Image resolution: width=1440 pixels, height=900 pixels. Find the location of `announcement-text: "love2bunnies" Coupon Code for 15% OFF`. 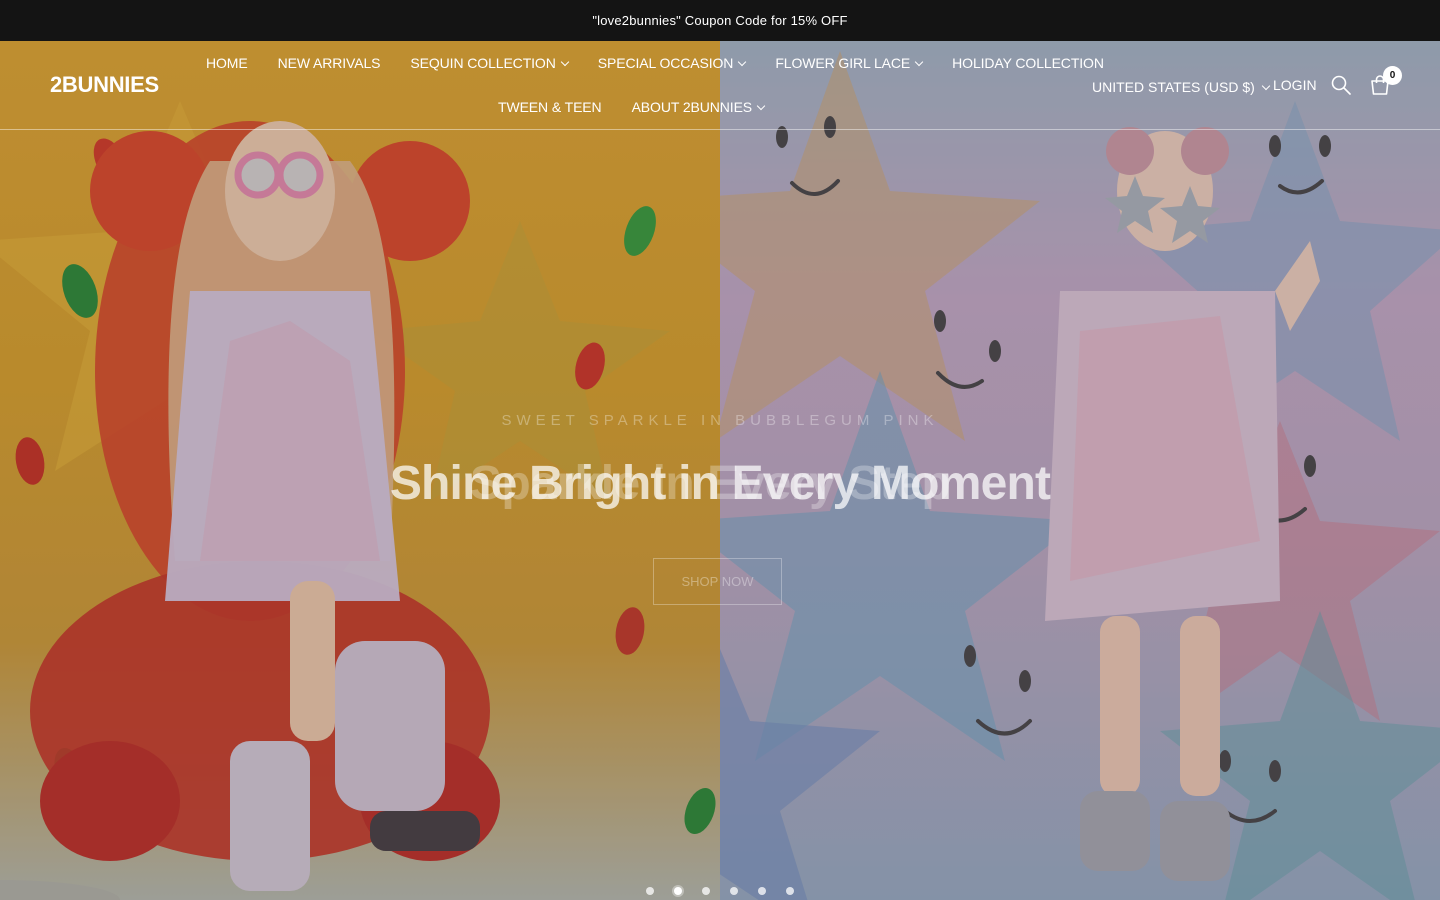

announcement-text: "love2bunnies" Coupon Code for 15% OFF is located at coordinates (720, 20).